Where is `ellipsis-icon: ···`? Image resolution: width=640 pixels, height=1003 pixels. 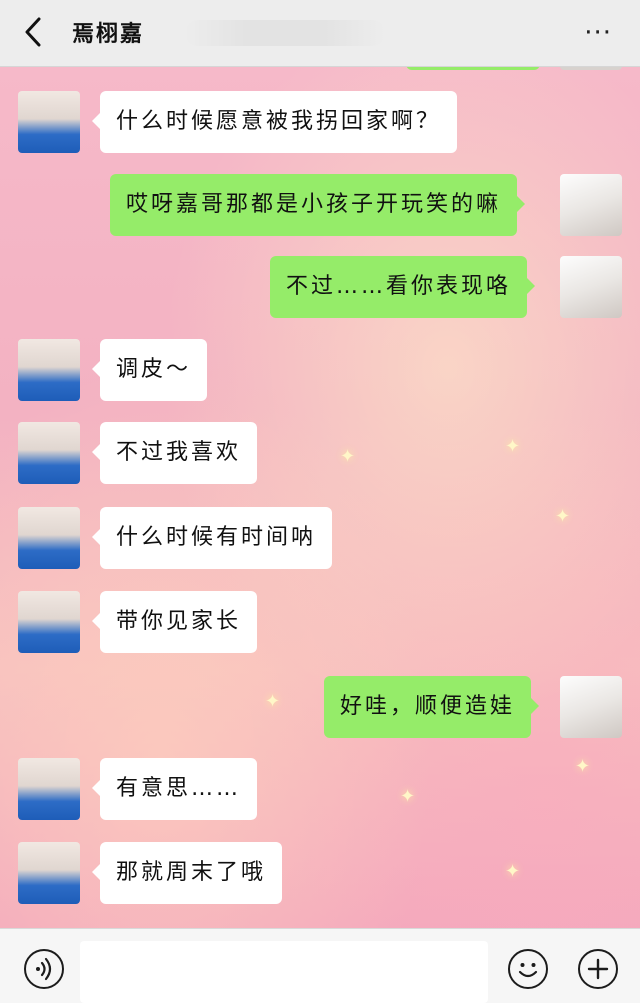 ellipsis-icon: ··· is located at coordinates (598, 33).